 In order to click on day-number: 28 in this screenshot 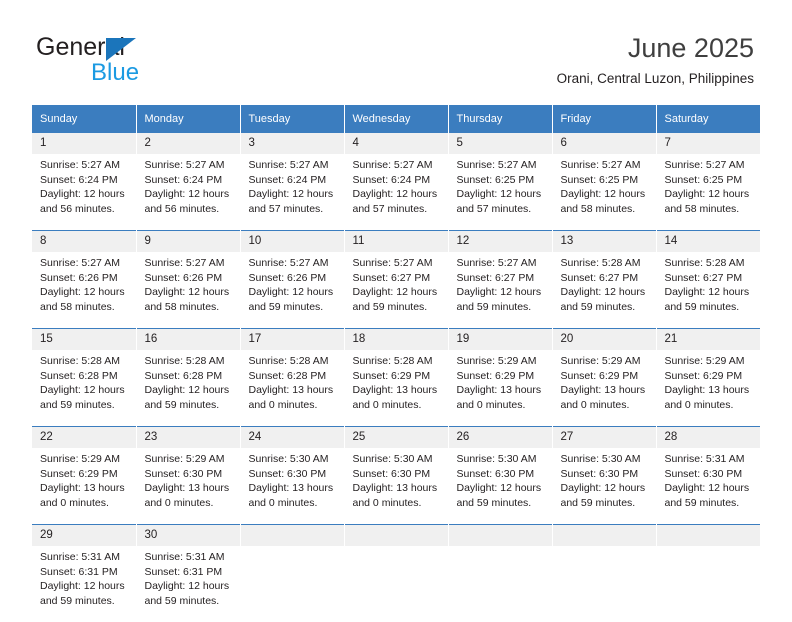, I will do `click(709, 437)`.